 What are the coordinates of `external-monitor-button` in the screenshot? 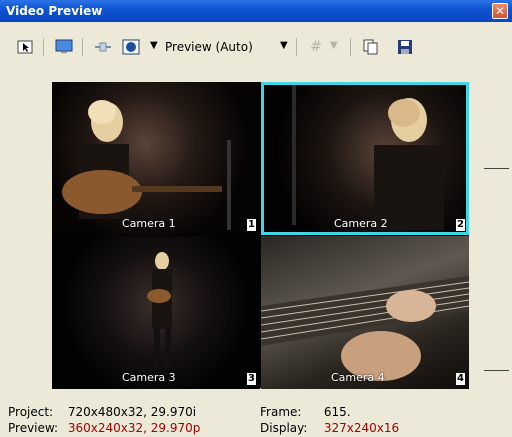 It's located at (25, 47).